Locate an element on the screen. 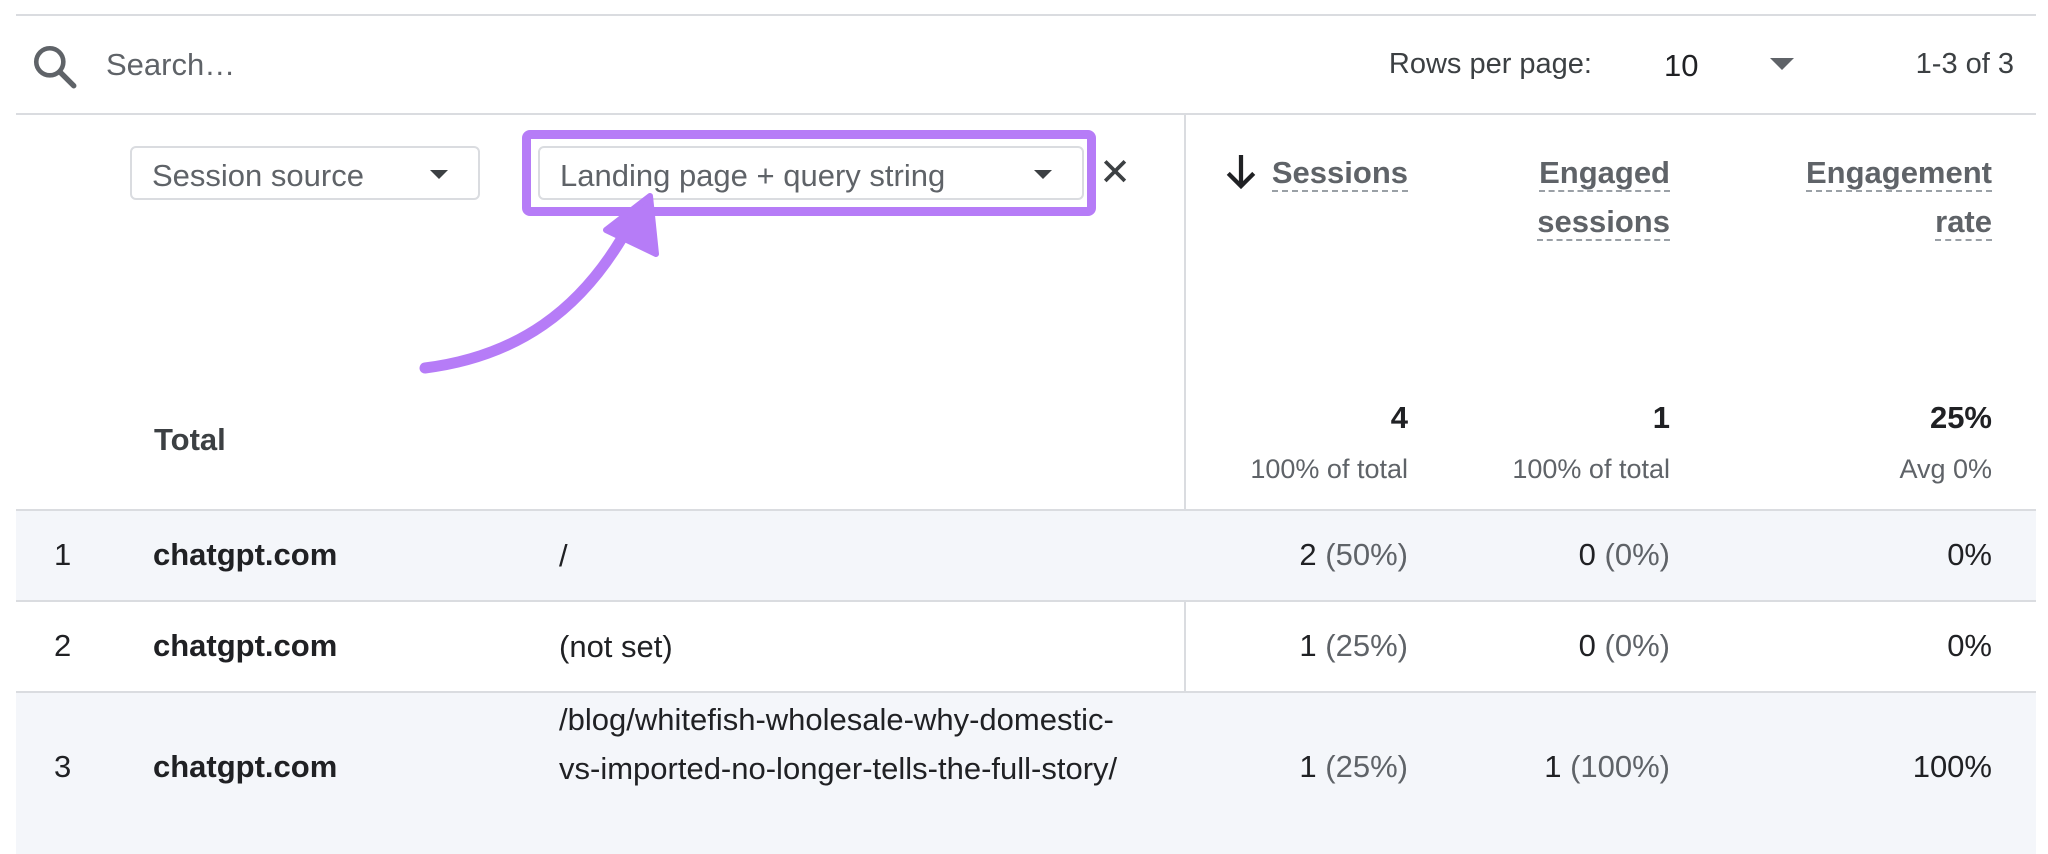 The image size is (2048, 854). row-engaged-value: 1 is located at coordinates (1553, 766).